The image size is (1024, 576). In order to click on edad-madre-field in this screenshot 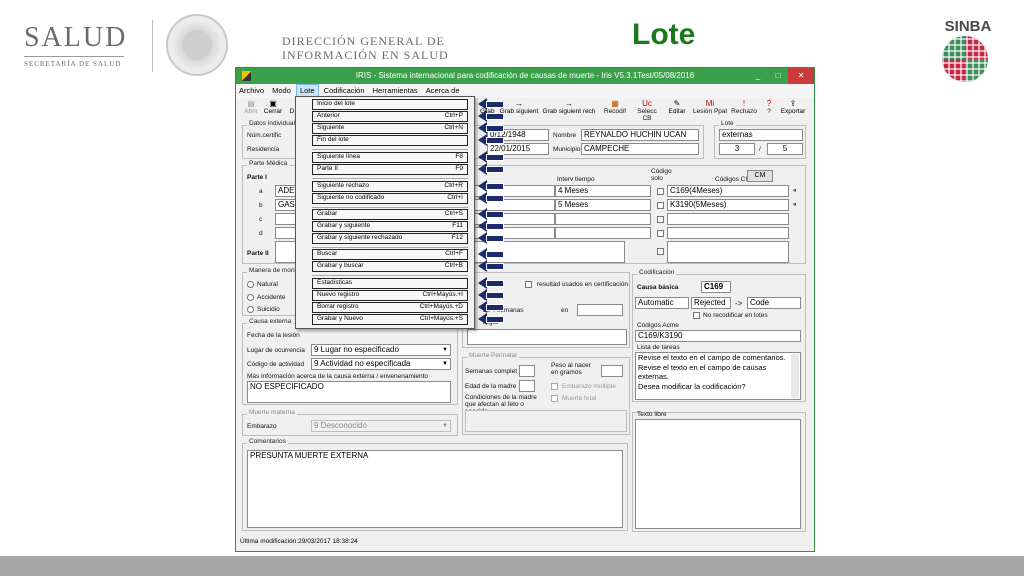, I will do `click(527, 386)`.